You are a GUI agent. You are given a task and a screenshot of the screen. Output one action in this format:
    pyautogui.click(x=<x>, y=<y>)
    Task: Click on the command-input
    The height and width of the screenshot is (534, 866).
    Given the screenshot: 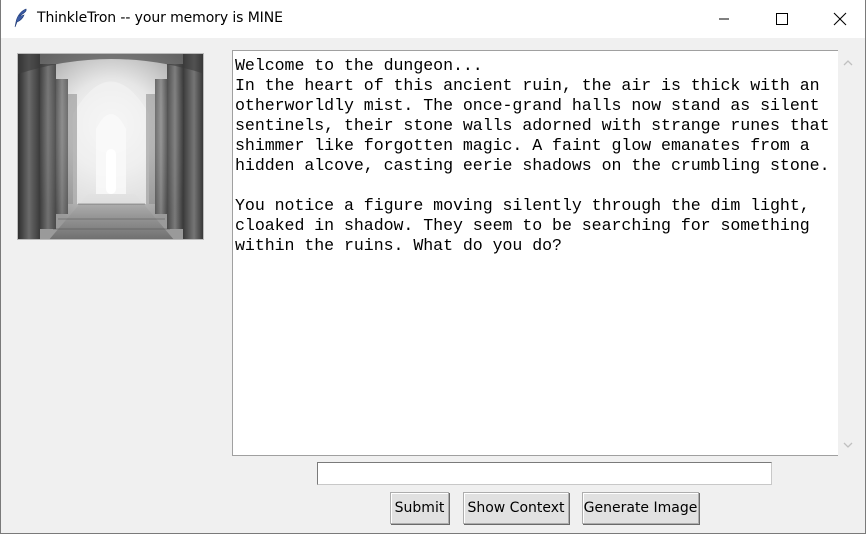 What is the action you would take?
    pyautogui.click(x=544, y=473)
    